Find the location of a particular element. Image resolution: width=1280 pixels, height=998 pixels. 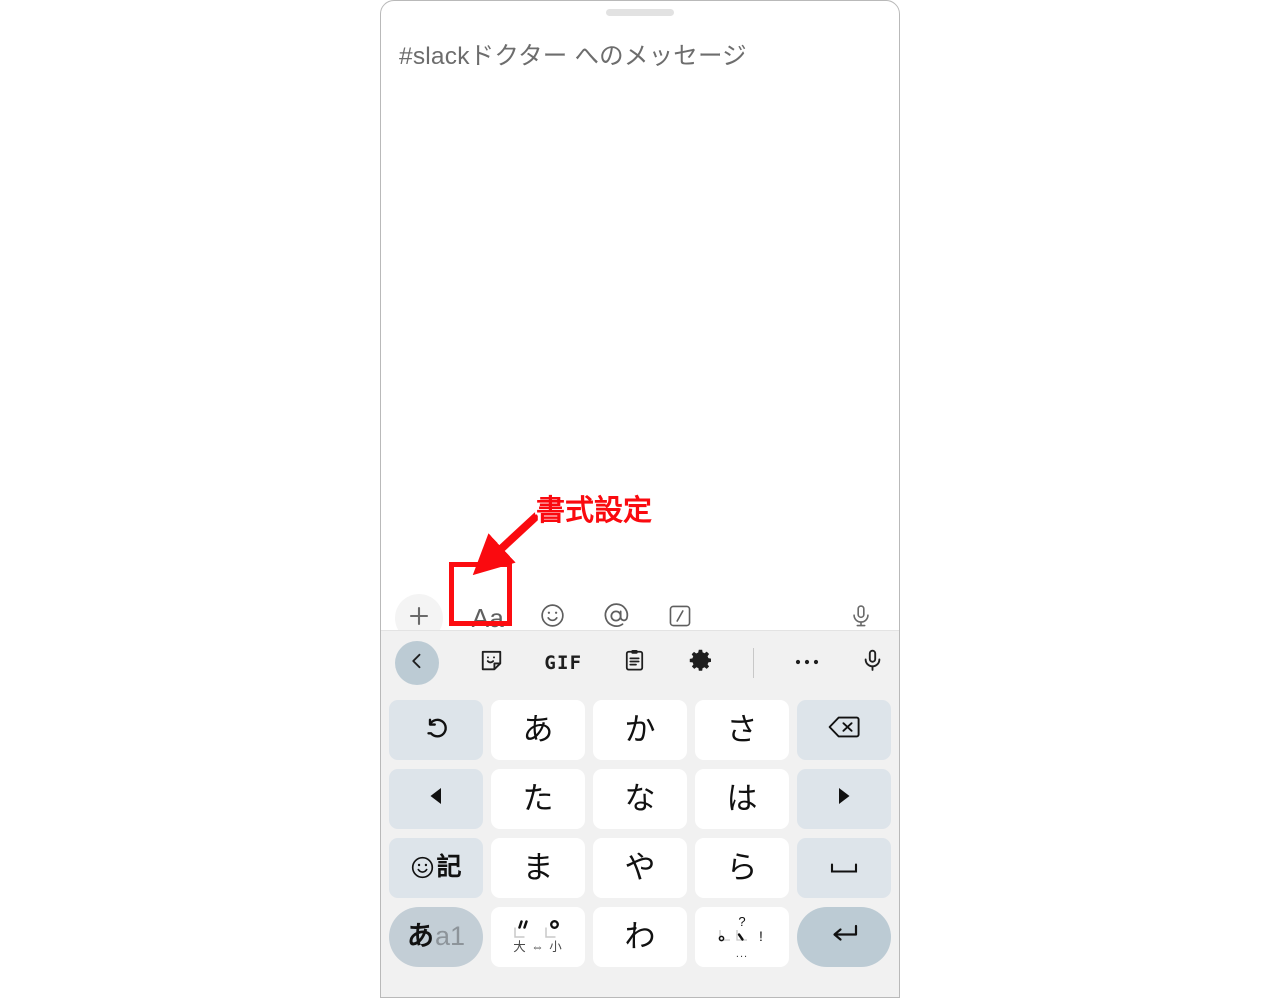

dakuten-glyphs: 大 ⇔ 小 is located at coordinates (538, 936).